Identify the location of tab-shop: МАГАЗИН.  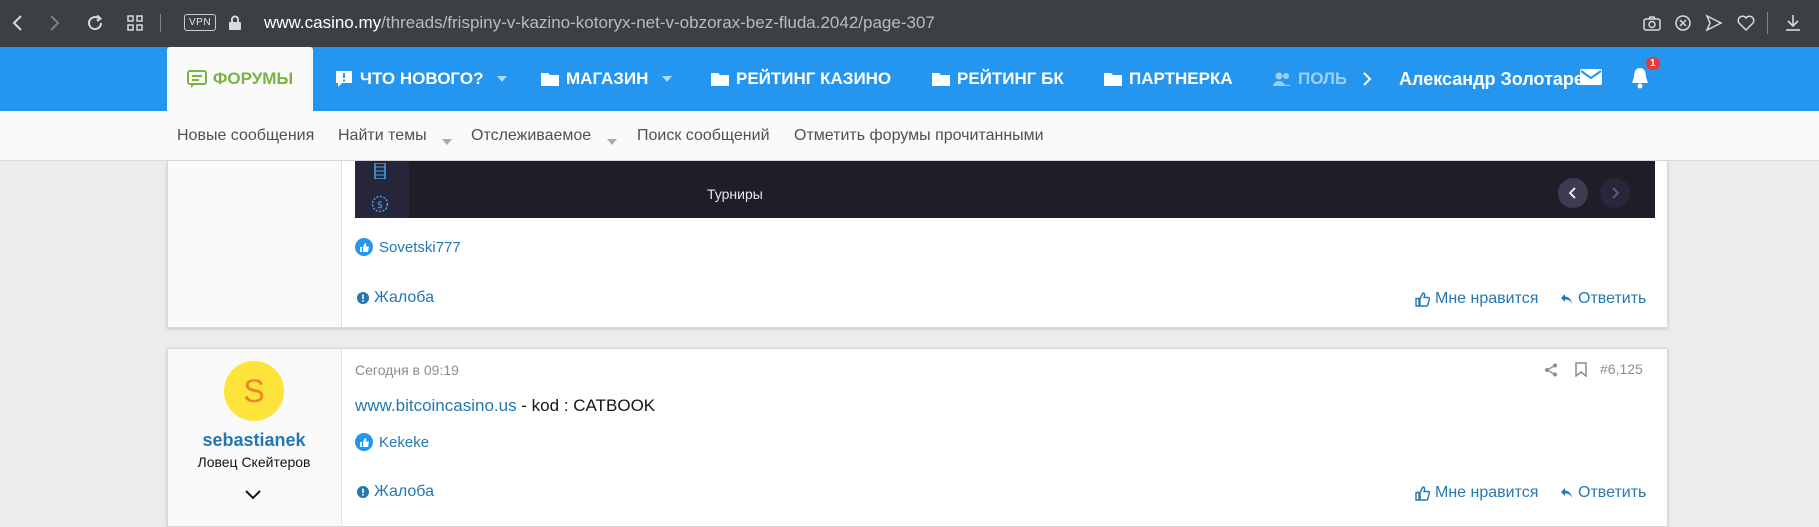
(606, 79).